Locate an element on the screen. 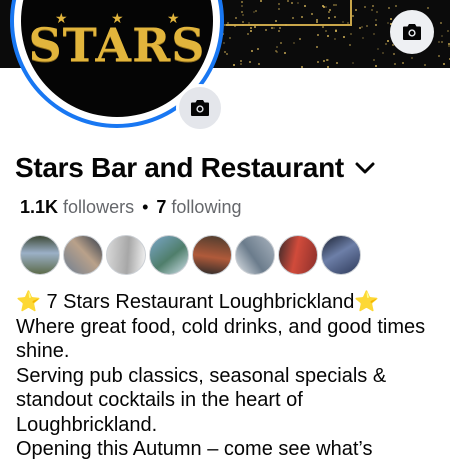  followers-link: 1.1K followers is located at coordinates (77, 207).